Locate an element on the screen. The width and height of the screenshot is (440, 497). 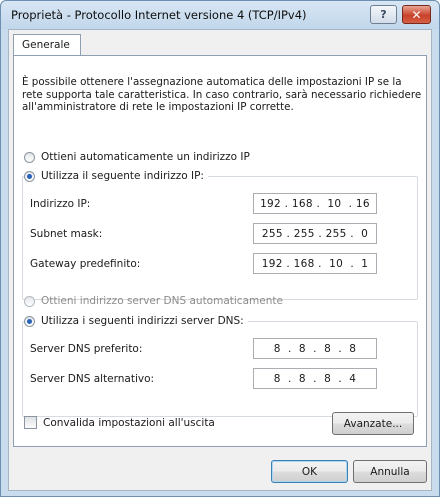
validate-on-exit-option: Convalida impostazioni all'uscita is located at coordinates (119, 422).